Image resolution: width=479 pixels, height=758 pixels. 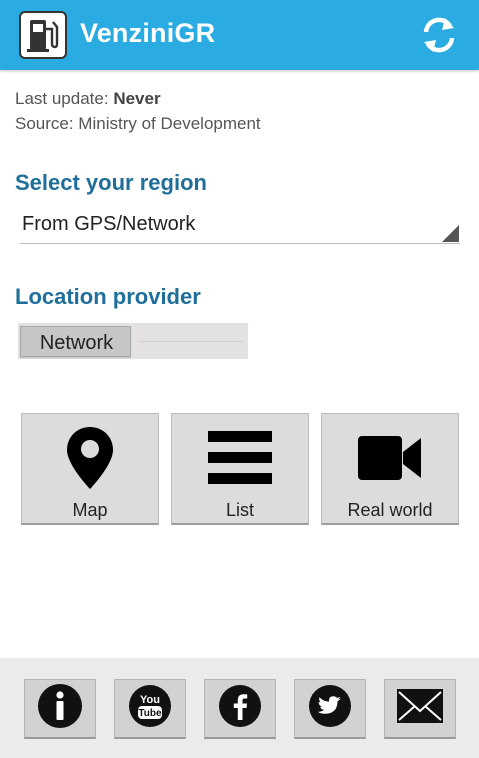 I want to click on mail-icon, so click(x=420, y=708).